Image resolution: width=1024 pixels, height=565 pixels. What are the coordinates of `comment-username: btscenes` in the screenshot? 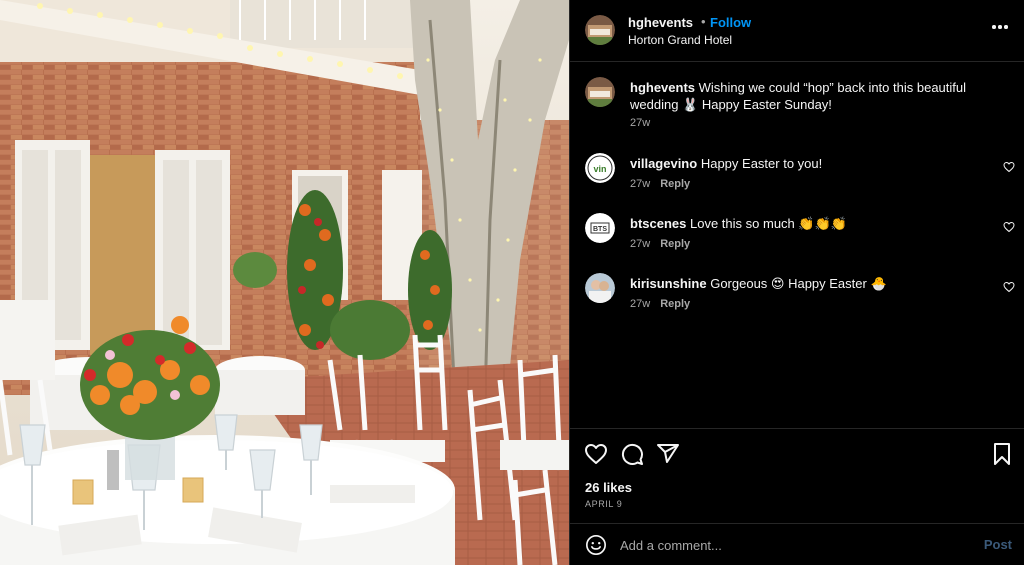 It's located at (658, 223).